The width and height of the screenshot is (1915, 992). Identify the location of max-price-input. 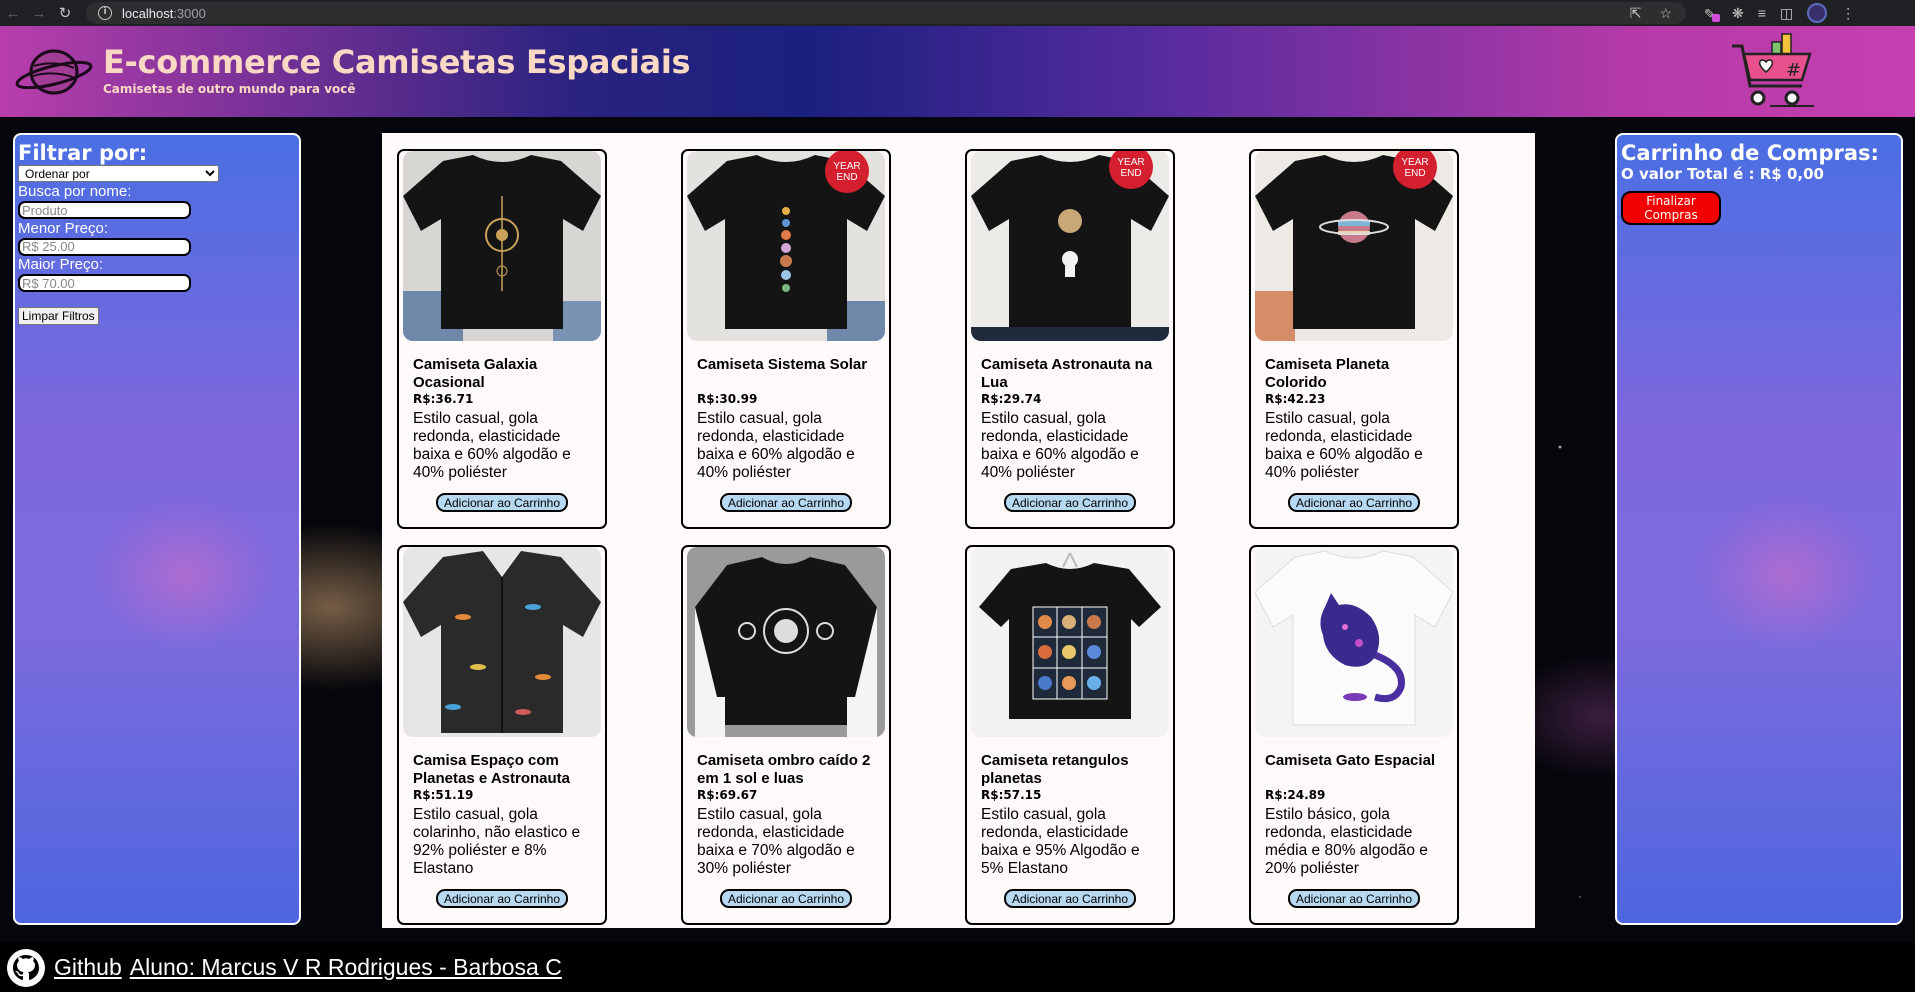
(104, 283).